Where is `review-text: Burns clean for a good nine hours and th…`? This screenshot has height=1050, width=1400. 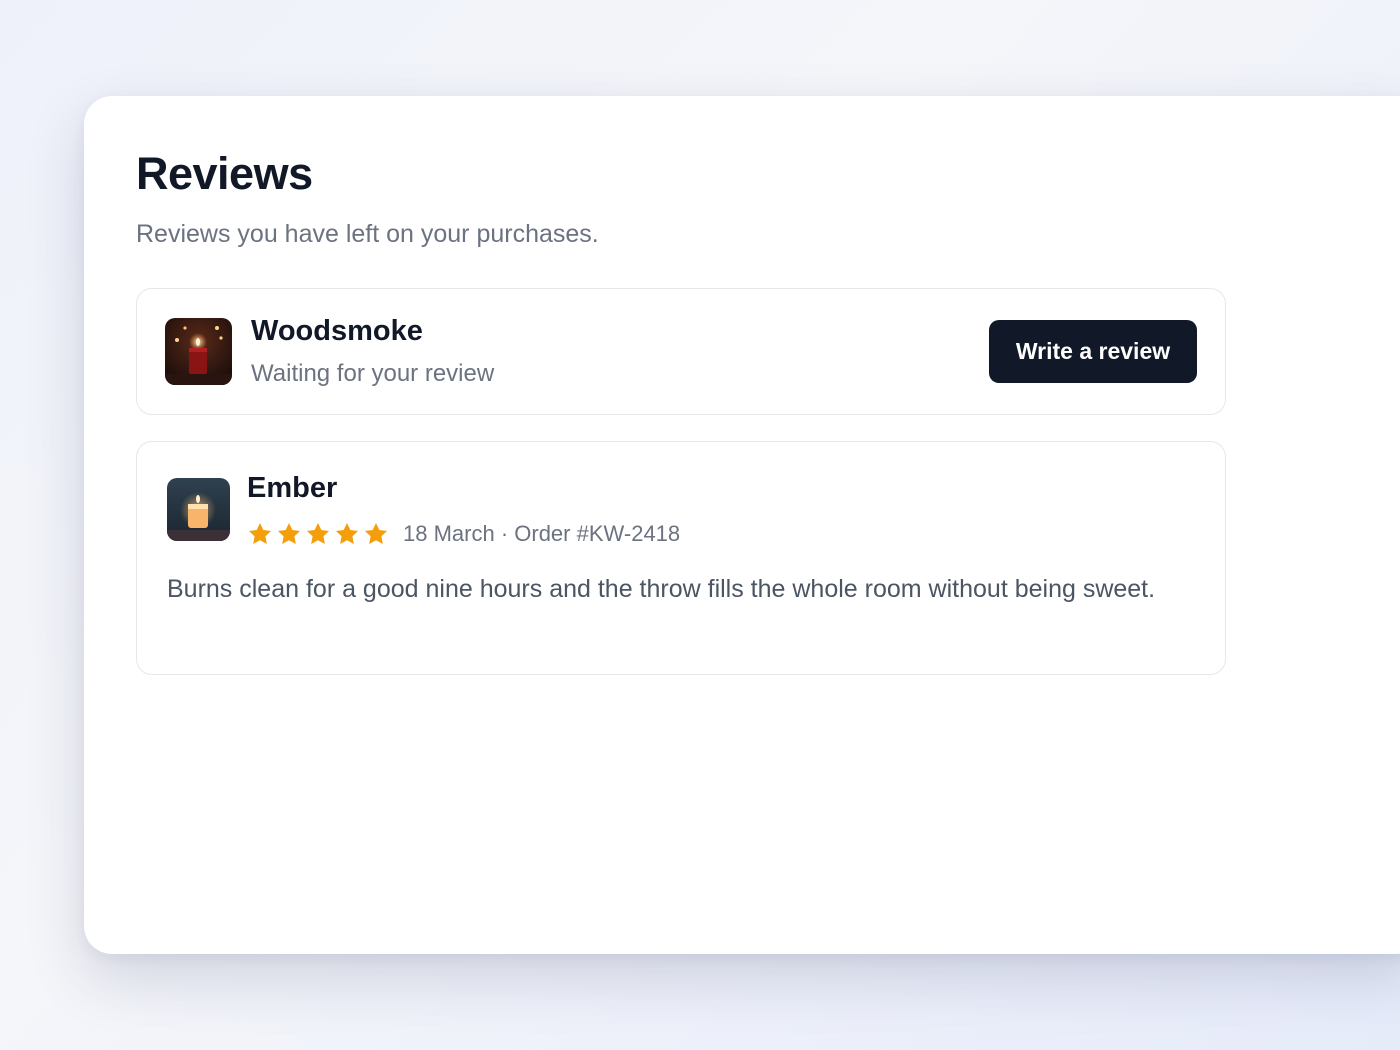
review-text: Burns clean for a good nine hours and th… is located at coordinates (661, 589).